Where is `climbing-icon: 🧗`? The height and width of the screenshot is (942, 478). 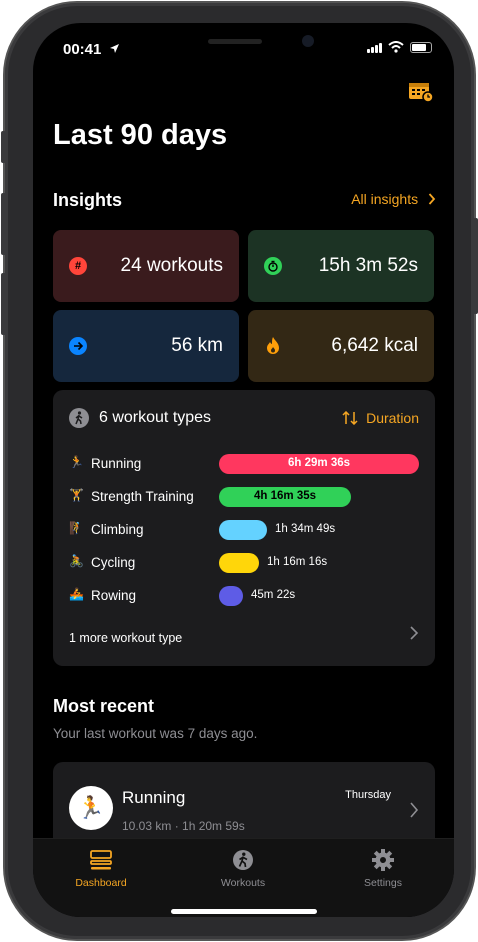 climbing-icon: 🧗 is located at coordinates (76, 528).